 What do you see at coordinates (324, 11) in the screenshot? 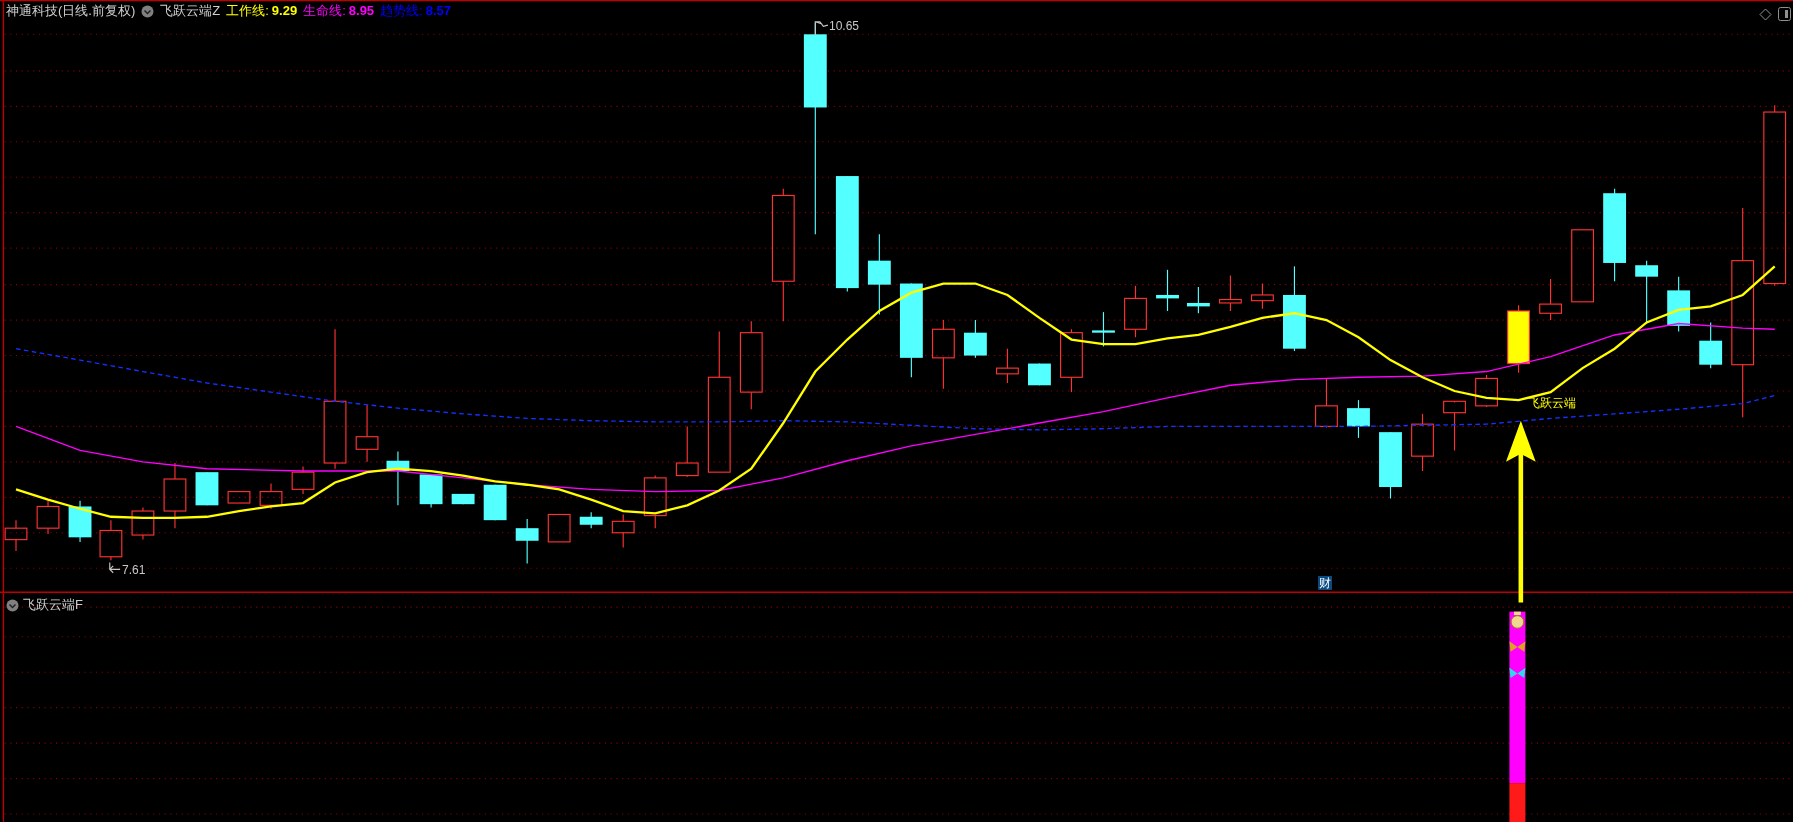
I see `line-label: 生命线:` at bounding box center [324, 11].